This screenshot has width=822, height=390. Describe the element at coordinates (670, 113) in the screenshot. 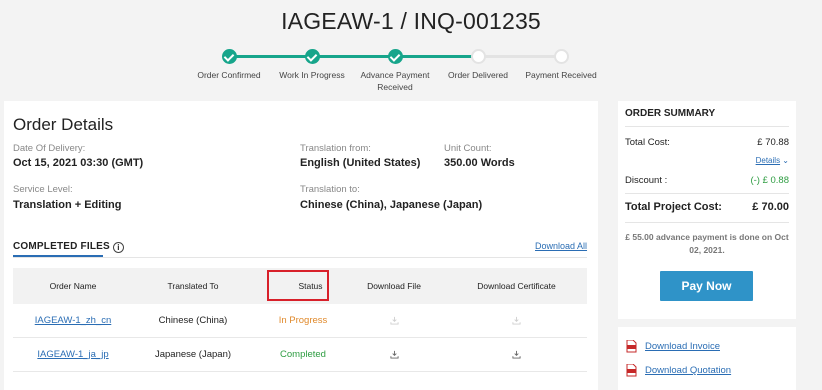

I see `order-summary-title: ORDER SUMMARY` at that location.